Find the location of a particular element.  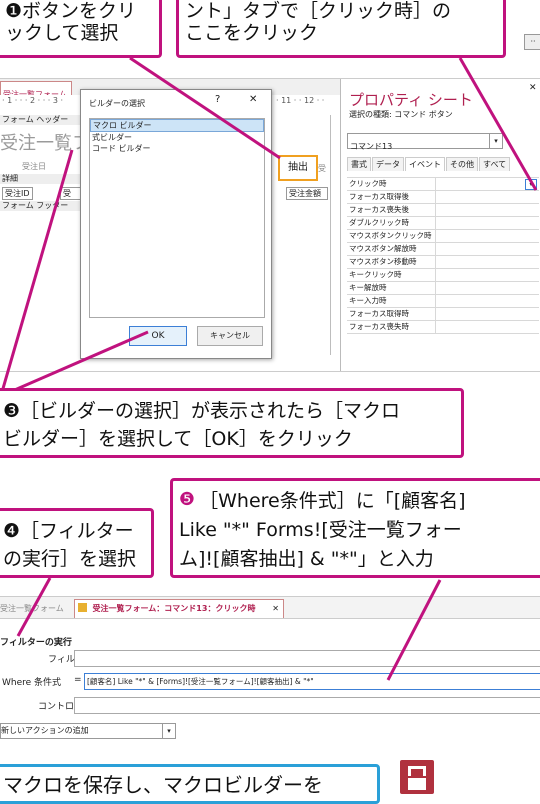

property-row: マウスボタンクリック時 is located at coordinates (443, 236).